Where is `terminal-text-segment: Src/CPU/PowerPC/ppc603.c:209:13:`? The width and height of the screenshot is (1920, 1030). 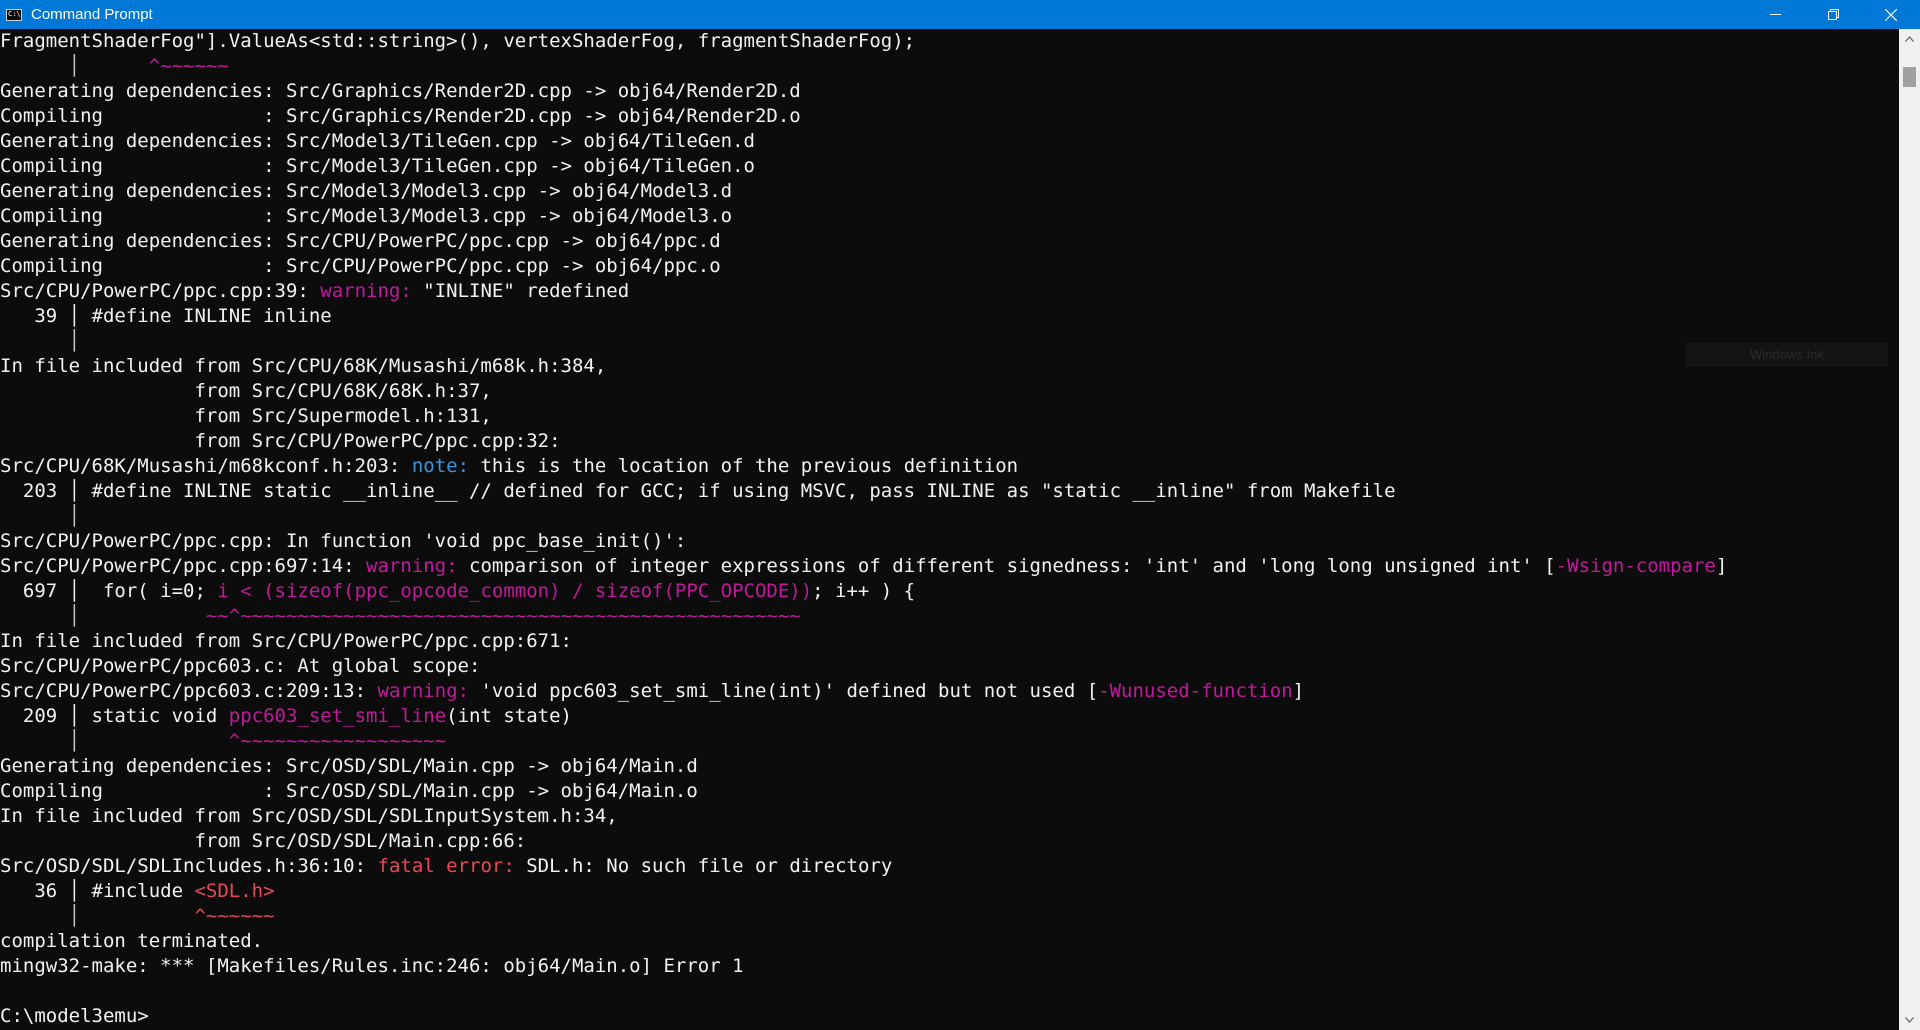
terminal-text-segment: Src/CPU/PowerPC/ppc603.c:209:13: is located at coordinates (189, 691).